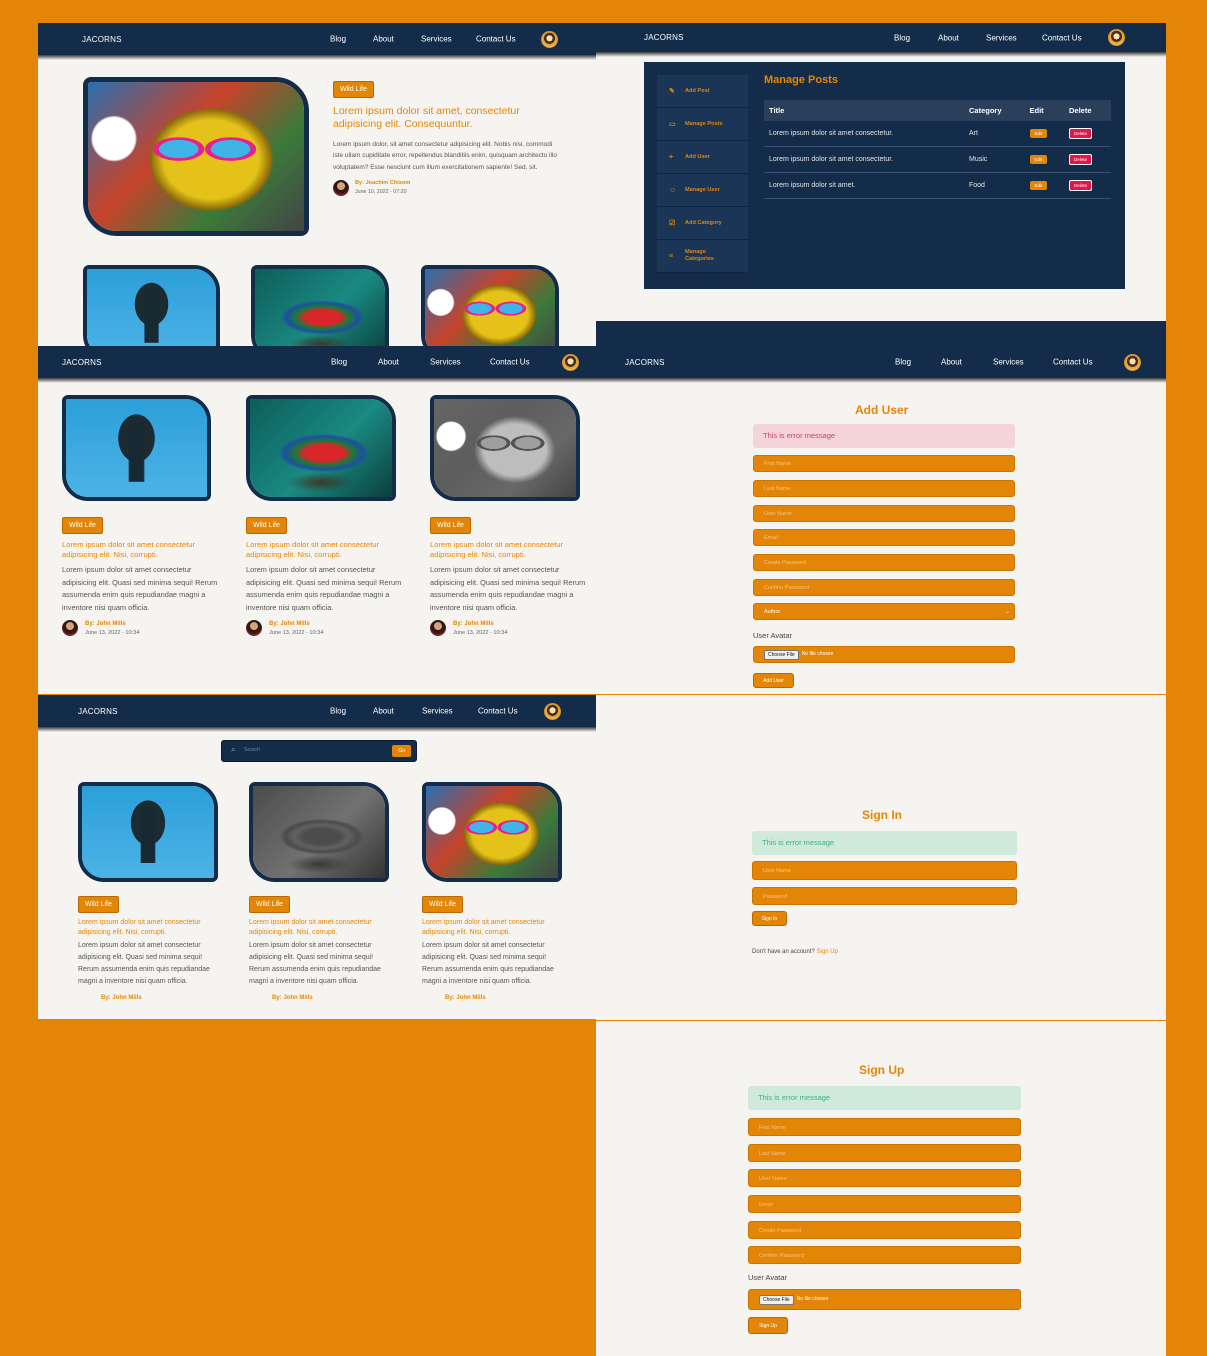 The width and height of the screenshot is (1207, 1356). I want to click on featured-image, so click(196, 156).